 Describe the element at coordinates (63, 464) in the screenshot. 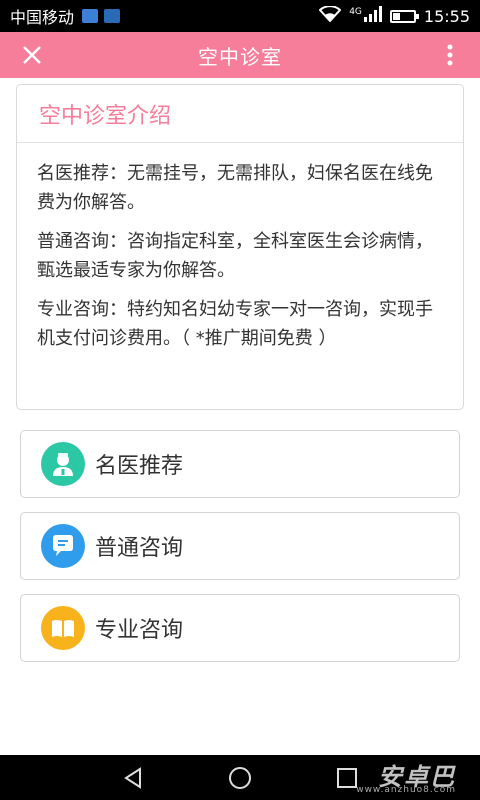

I see `doctor-icon` at that location.